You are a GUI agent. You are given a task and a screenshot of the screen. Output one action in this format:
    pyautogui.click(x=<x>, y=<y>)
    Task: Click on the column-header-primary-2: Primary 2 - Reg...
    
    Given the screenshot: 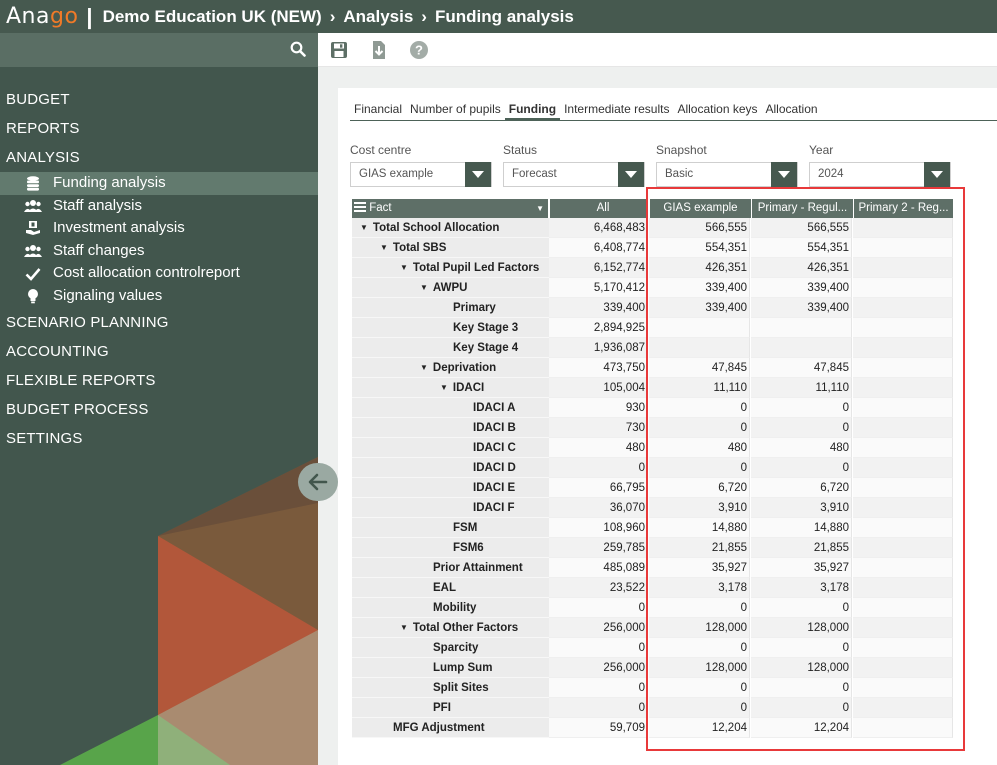 What is the action you would take?
    pyautogui.click(x=903, y=208)
    